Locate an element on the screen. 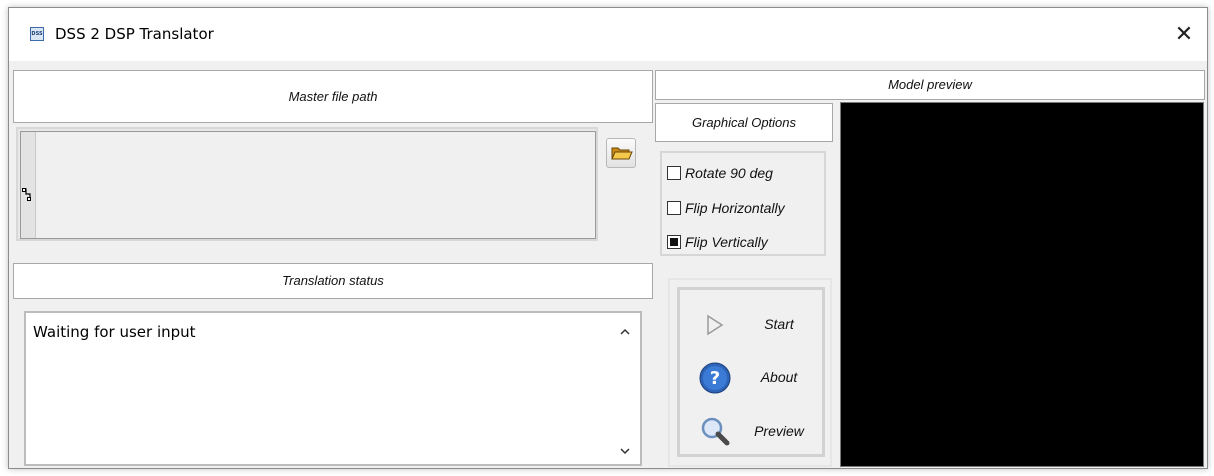 The image size is (1214, 476). master-file-path-header: Master file path is located at coordinates (333, 96).